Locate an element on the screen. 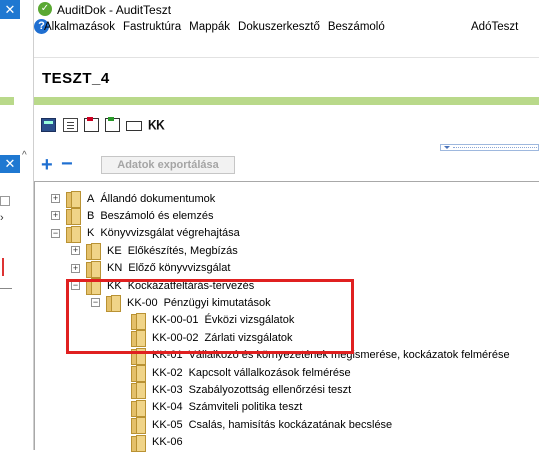 The width and height of the screenshot is (539, 452). tree-node: − K Könyvvizsgálat végrehajtása is located at coordinates (145, 234).